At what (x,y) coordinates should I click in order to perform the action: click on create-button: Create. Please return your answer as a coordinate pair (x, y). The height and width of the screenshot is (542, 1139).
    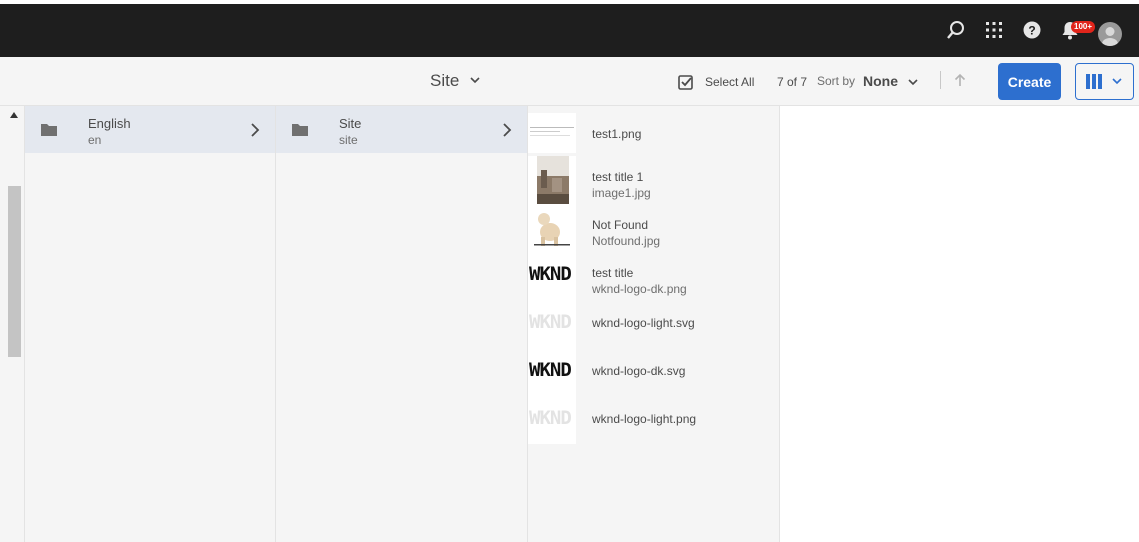
    Looking at the image, I should click on (1029, 81).